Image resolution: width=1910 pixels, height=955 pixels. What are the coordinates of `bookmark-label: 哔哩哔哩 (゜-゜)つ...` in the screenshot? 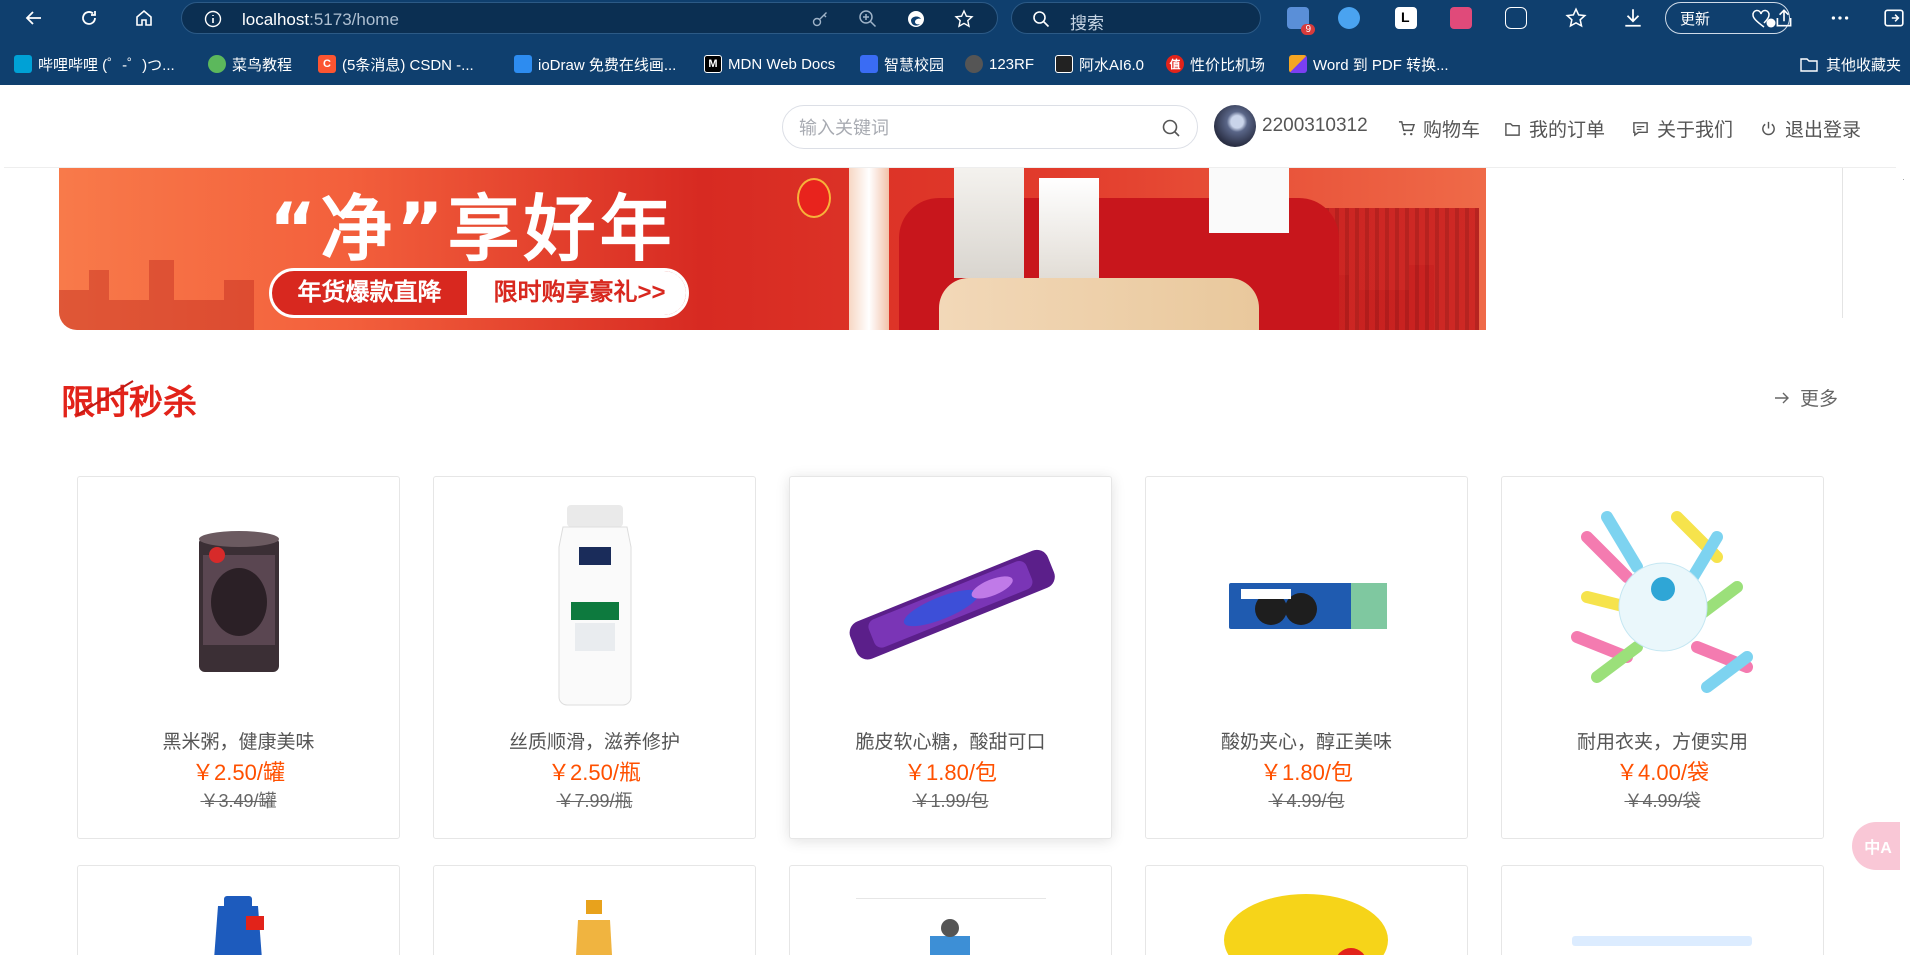 It's located at (106, 65).